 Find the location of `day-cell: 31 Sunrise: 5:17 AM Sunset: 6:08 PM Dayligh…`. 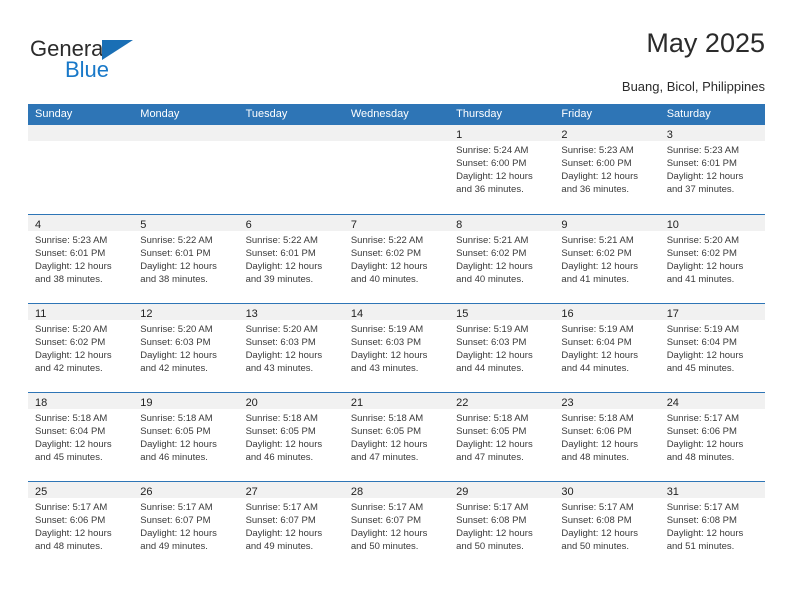

day-cell: 31 Sunrise: 5:17 AM Sunset: 6:08 PM Dayligh… is located at coordinates (712, 526).